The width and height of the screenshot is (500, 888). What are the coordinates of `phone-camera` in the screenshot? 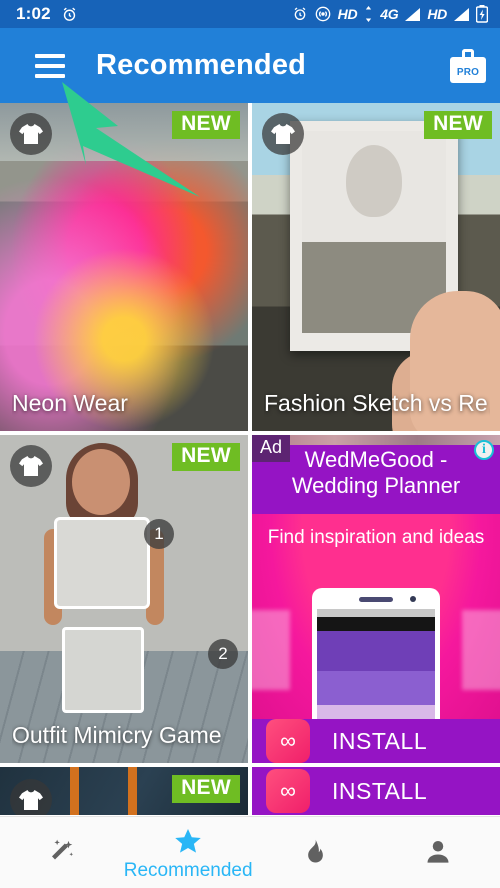 It's located at (413, 598).